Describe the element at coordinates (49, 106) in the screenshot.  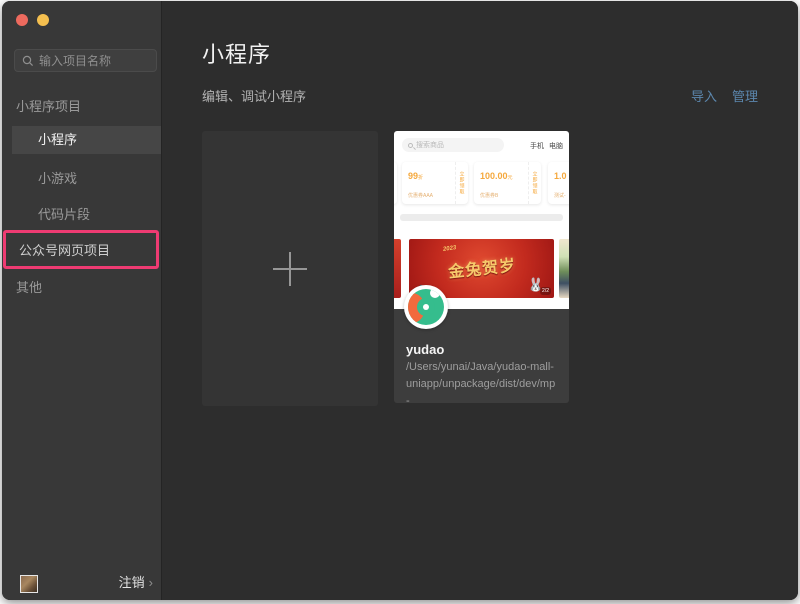
I see `sidebar-section-miniprogram-project: 小程序项目` at that location.